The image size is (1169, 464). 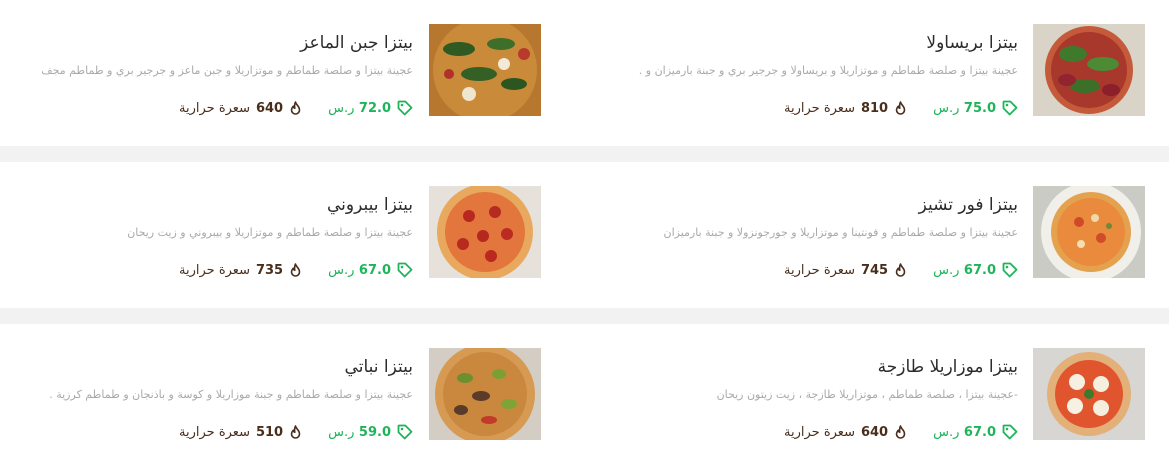 I want to click on item-calories: 735, so click(x=269, y=270).